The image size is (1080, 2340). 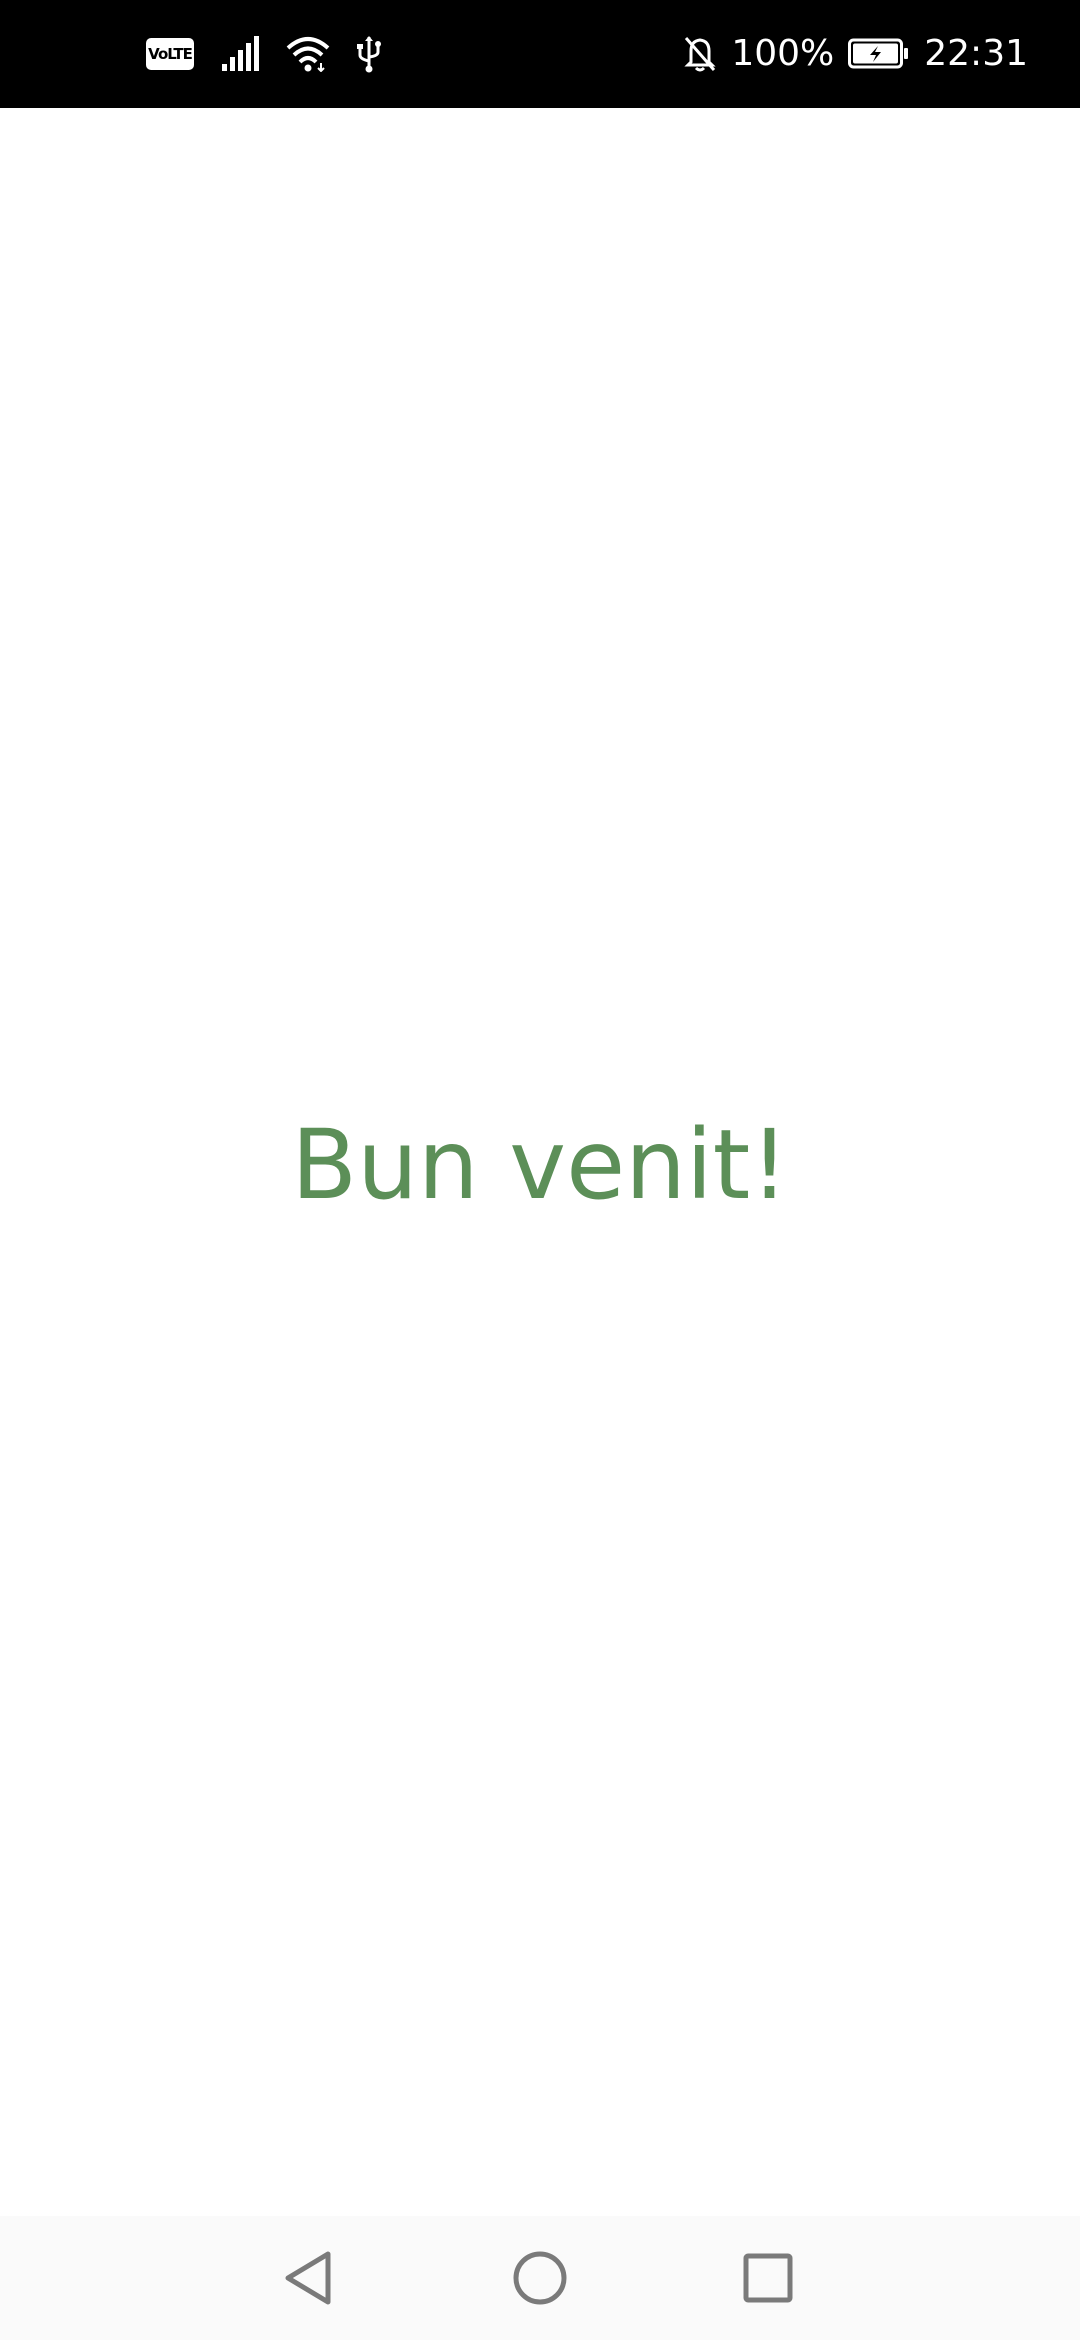 I want to click on battery-charging-icon, so click(x=879, y=54).